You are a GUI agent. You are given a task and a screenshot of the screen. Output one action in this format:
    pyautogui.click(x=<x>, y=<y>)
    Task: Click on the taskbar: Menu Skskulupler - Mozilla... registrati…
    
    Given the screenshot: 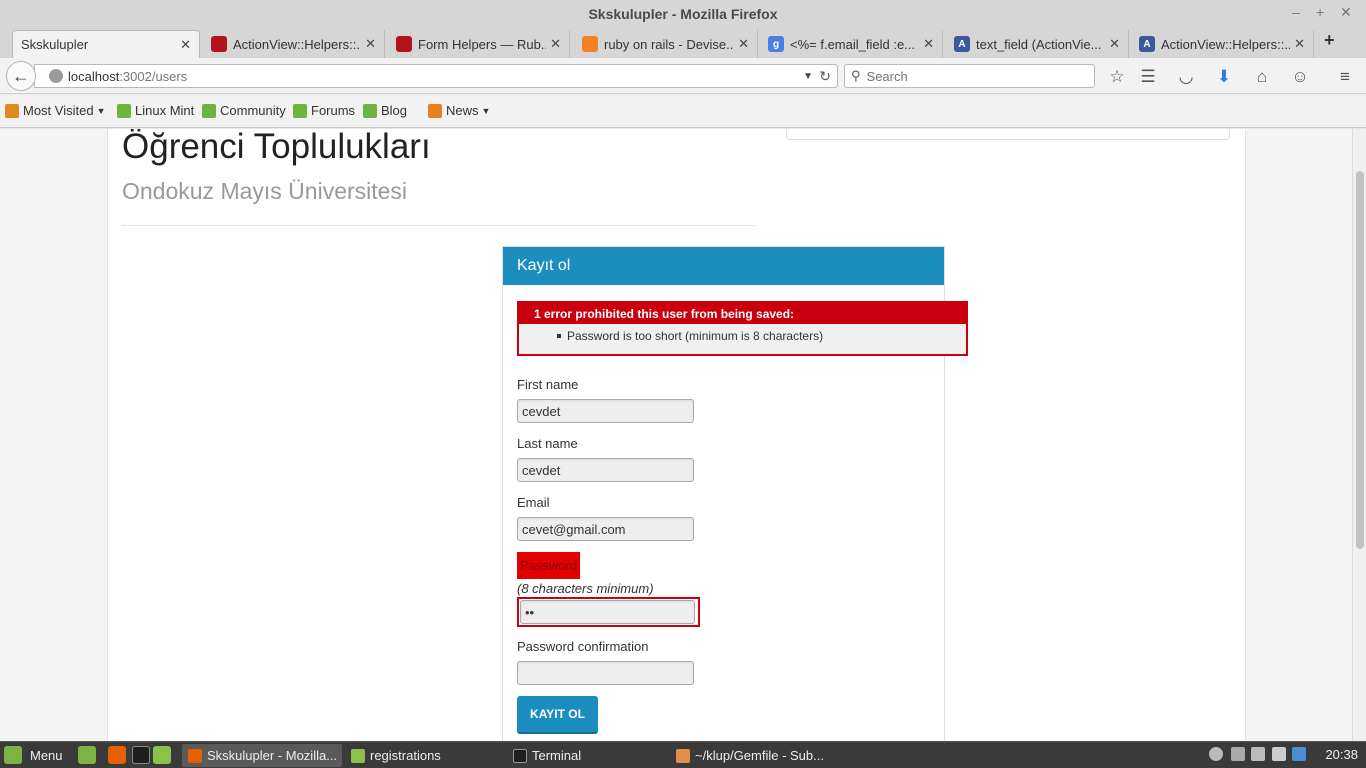 What is the action you would take?
    pyautogui.click(x=683, y=754)
    